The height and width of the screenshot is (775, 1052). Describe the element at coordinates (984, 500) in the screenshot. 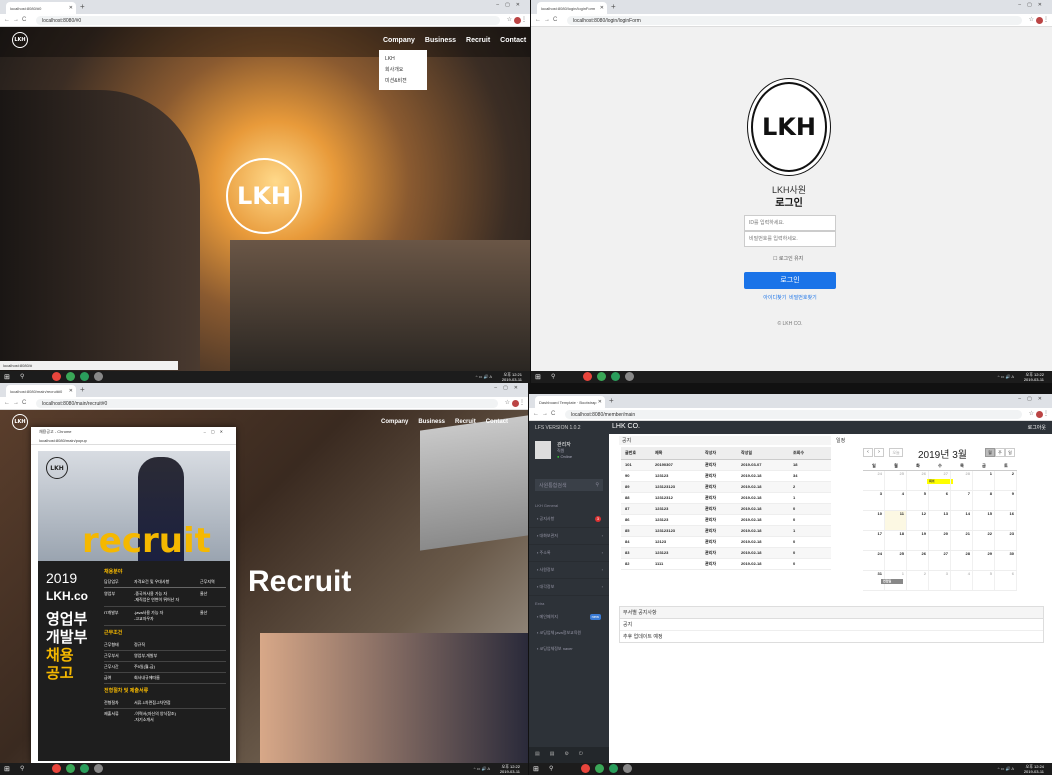

I see `calendar-day: 8` at that location.